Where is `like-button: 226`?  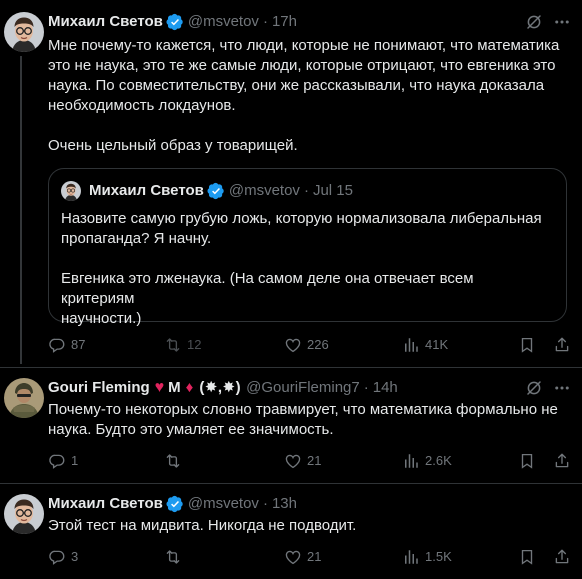 like-button: 226 is located at coordinates (306, 345).